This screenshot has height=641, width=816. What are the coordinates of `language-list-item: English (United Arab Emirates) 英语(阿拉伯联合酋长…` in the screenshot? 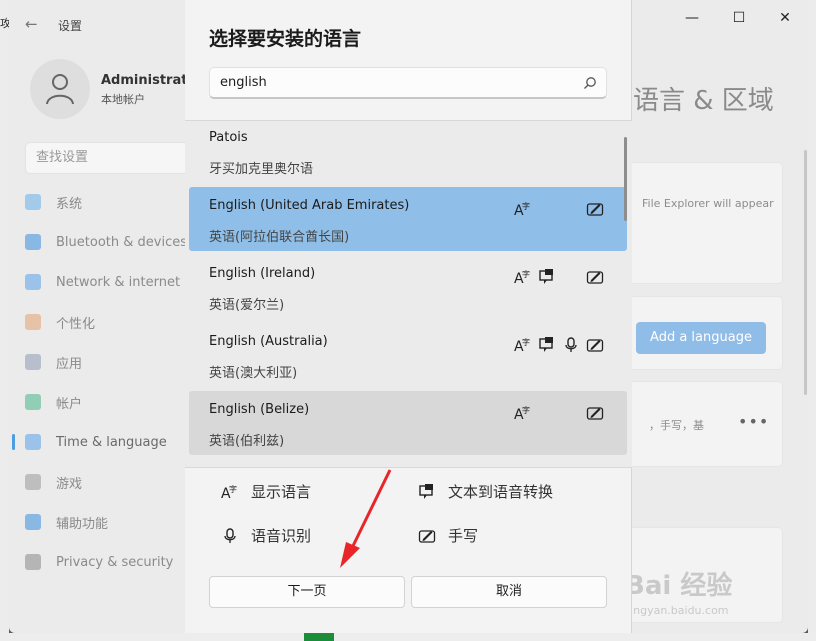 It's located at (408, 219).